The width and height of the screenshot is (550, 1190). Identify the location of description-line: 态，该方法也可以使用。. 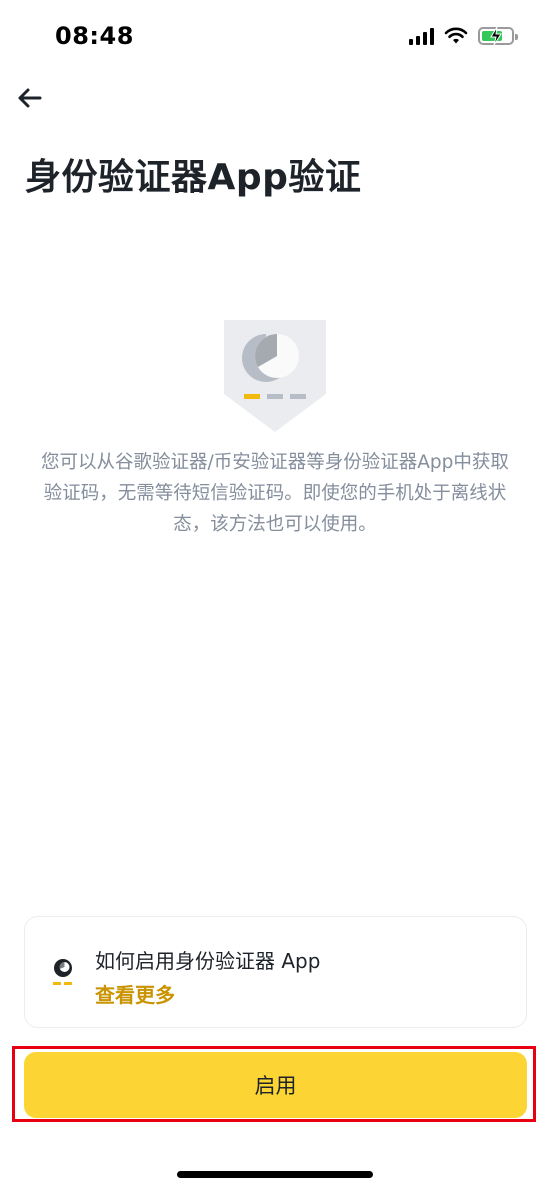
(275, 524).